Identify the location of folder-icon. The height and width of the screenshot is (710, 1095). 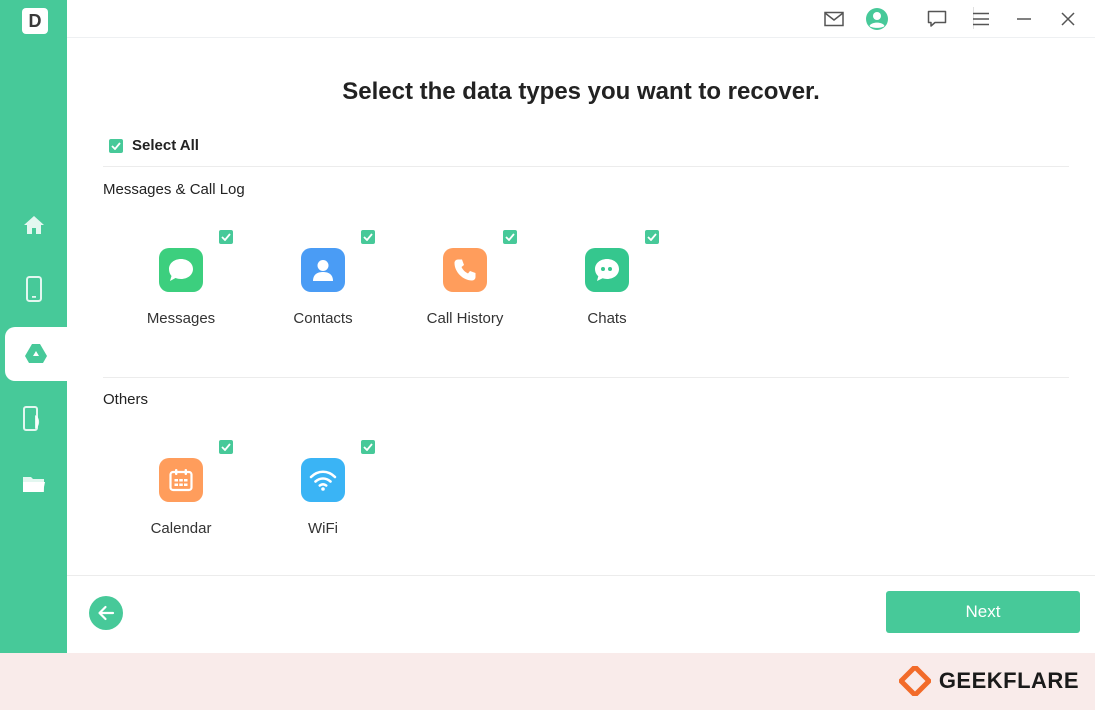
(33, 484).